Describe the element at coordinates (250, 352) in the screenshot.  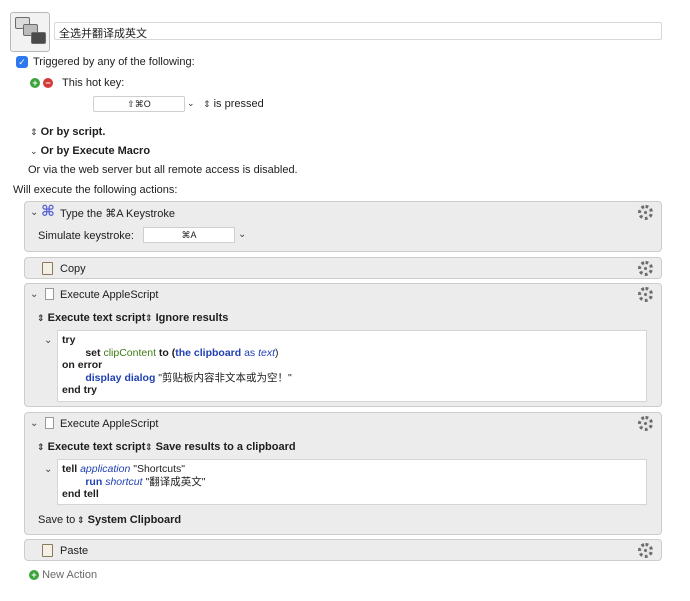
I see `code-token: as` at that location.